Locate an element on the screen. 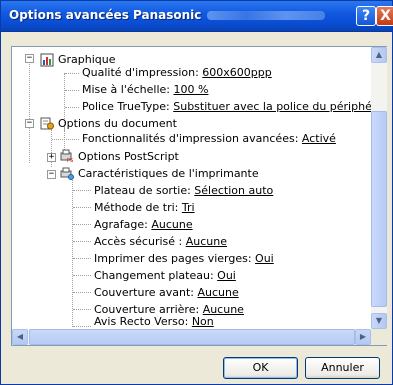 The width and height of the screenshot is (393, 385). scroll-down-arrow-icon: ▼ is located at coordinates (379, 321).